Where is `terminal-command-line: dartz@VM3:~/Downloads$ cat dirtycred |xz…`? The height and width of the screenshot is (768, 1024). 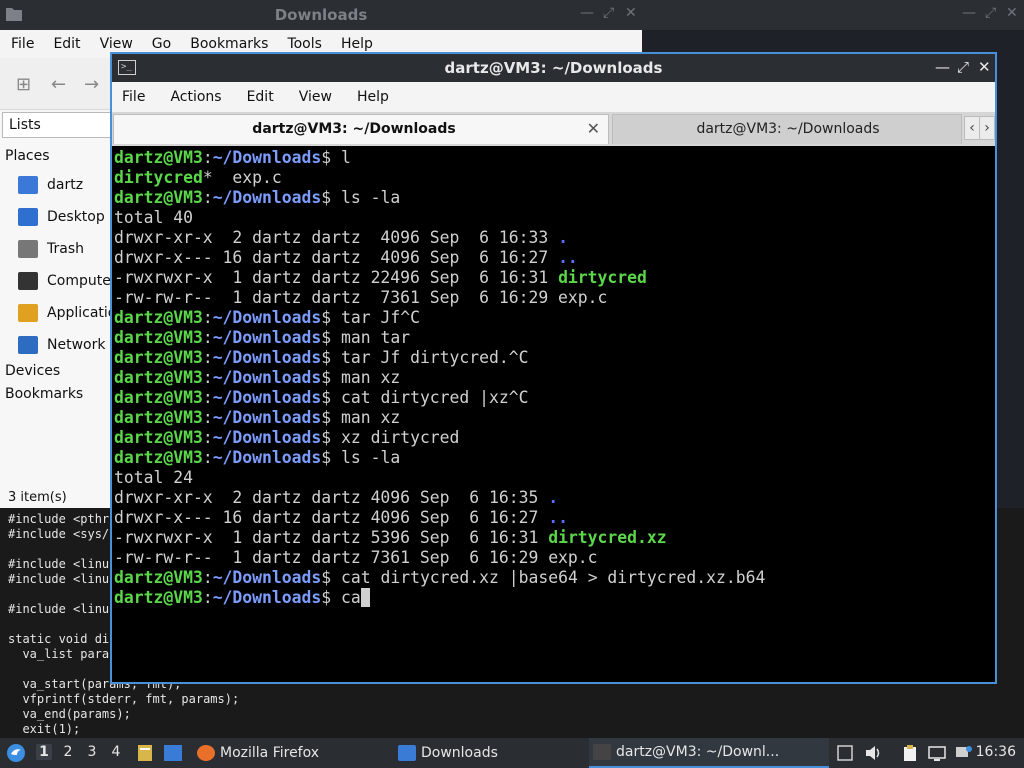 terminal-command-line: dartz@VM3:~/Downloads$ cat dirtycred |xz… is located at coordinates (553, 398).